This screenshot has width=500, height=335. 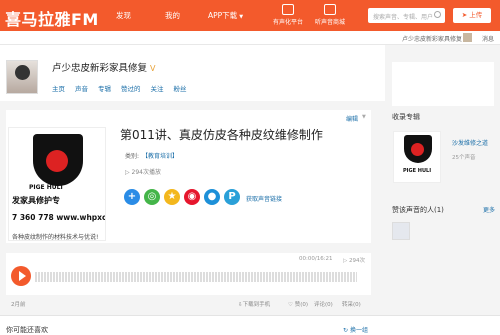 What do you see at coordinates (250, 38) in the screenshot?
I see `user-status-bar: 卢少忠皮新彩家具修复 消息` at bounding box center [250, 38].